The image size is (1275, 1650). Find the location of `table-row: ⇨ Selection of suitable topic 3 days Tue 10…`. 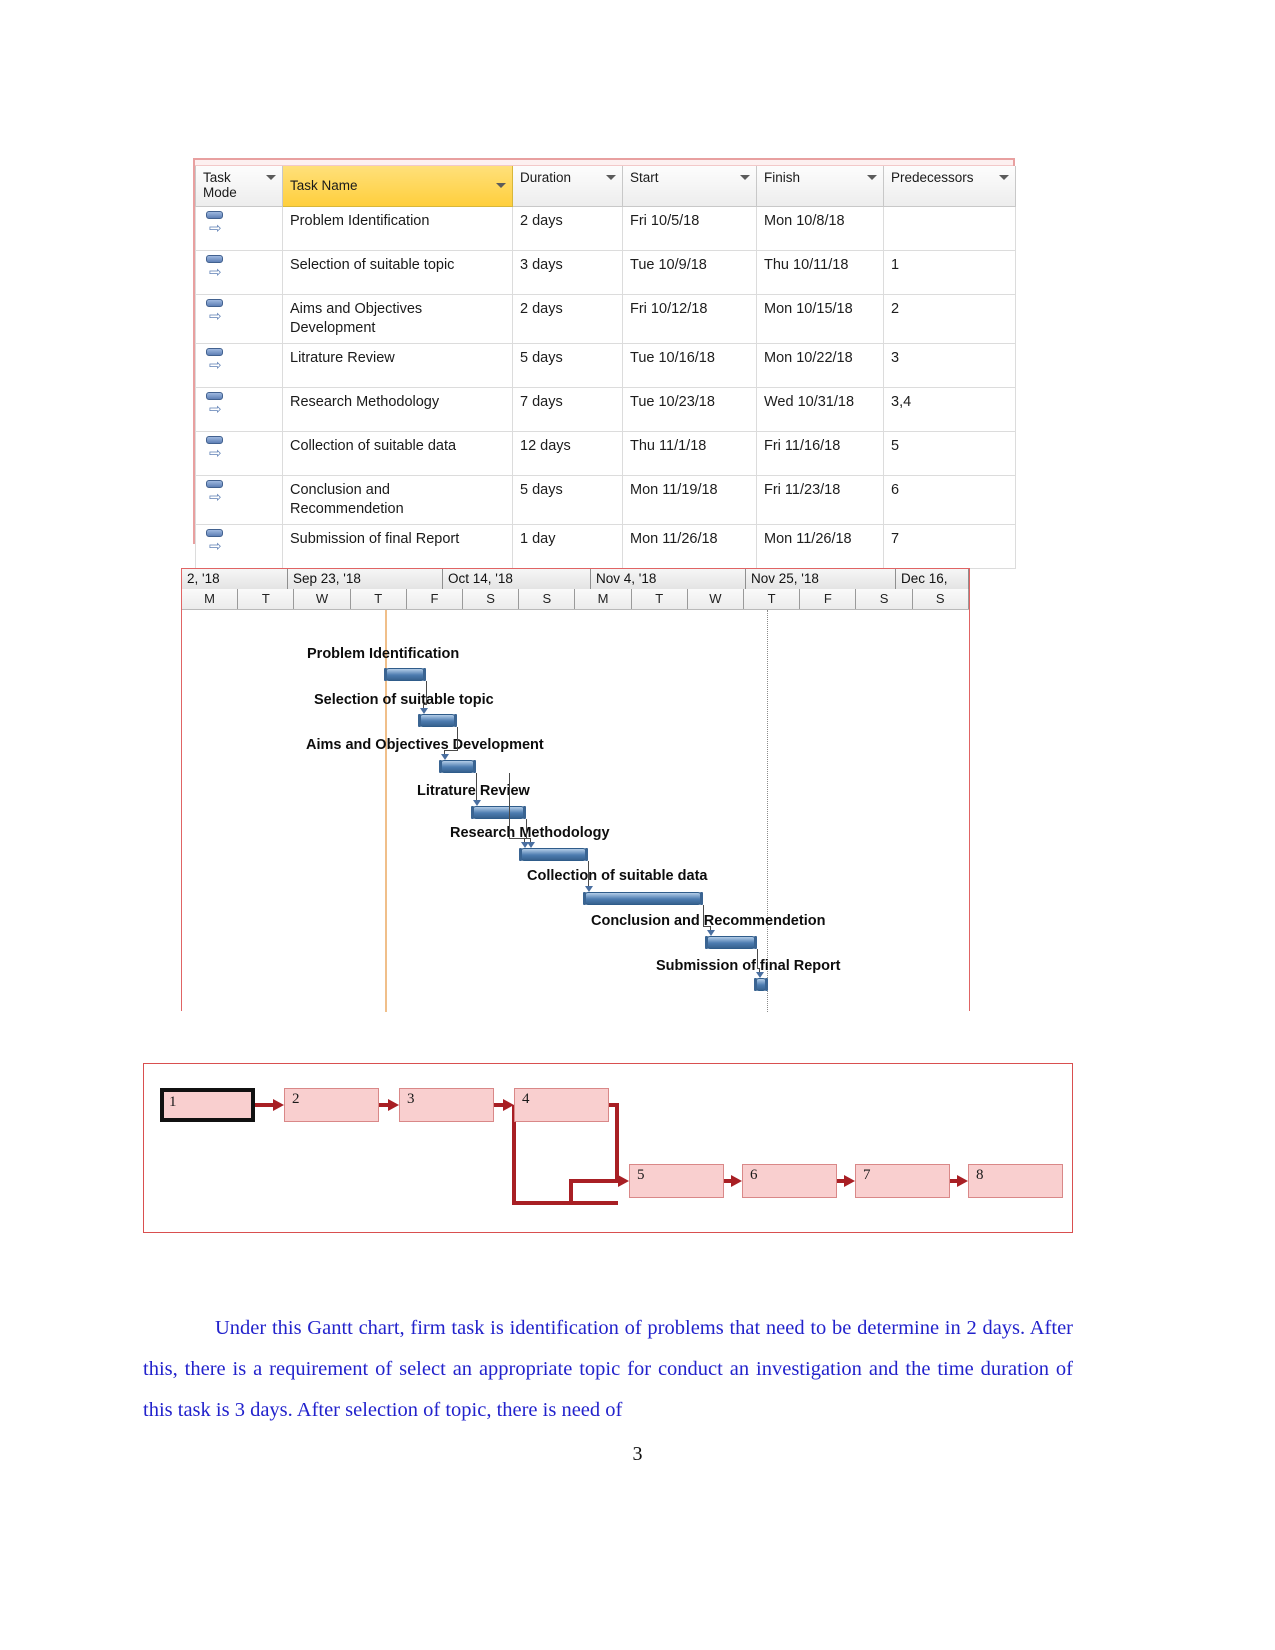

table-row: ⇨ Selection of suitable topic 3 days Tue 10… is located at coordinates (605, 272).